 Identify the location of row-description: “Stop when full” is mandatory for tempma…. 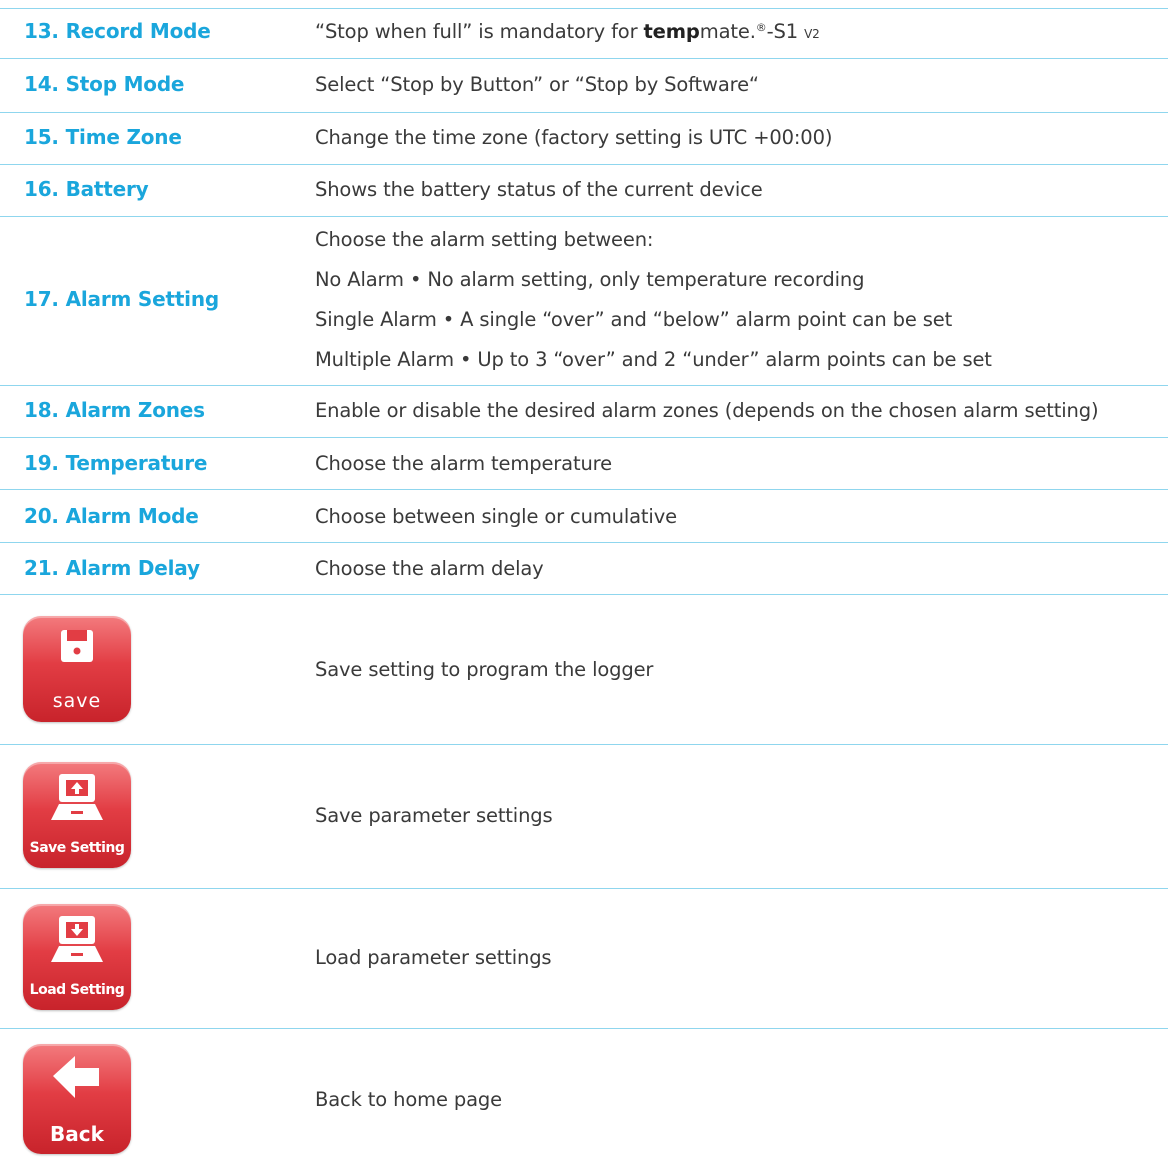
(567, 31).